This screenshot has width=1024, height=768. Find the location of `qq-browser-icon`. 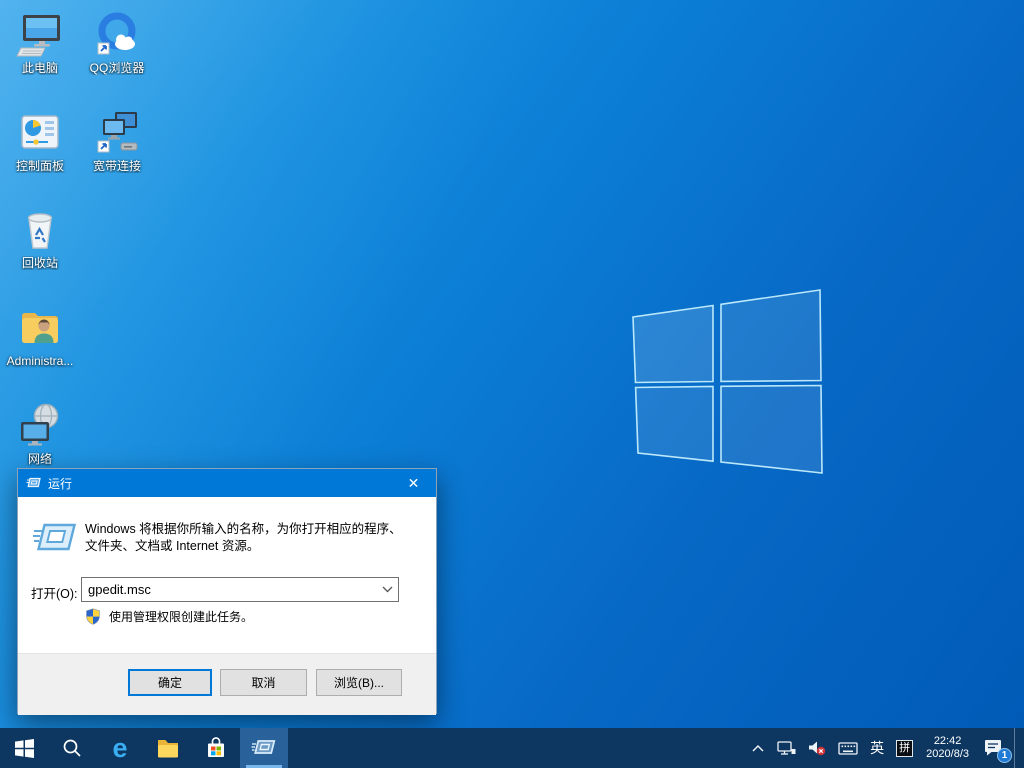

qq-browser-icon is located at coordinates (117, 33).